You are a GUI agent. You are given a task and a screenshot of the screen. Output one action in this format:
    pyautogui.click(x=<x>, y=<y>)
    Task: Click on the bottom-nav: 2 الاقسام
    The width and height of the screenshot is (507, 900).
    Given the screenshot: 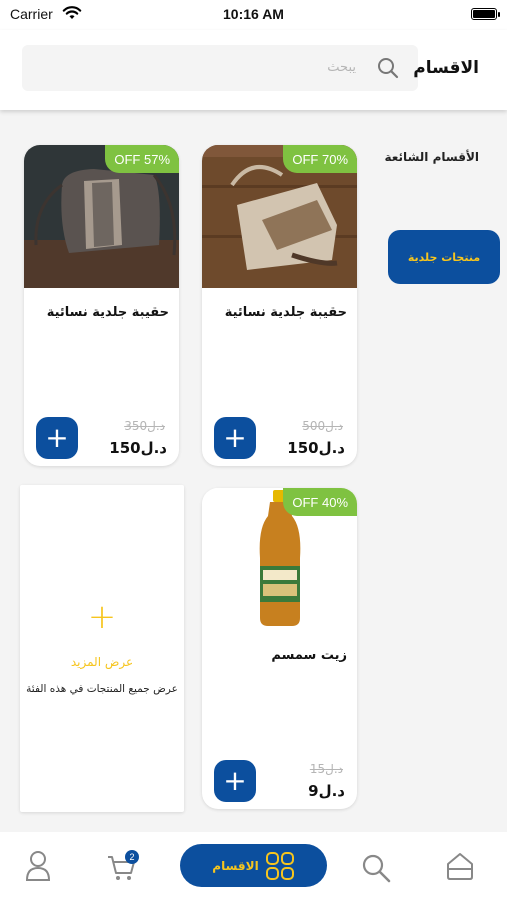 What is the action you would take?
    pyautogui.click(x=253, y=866)
    